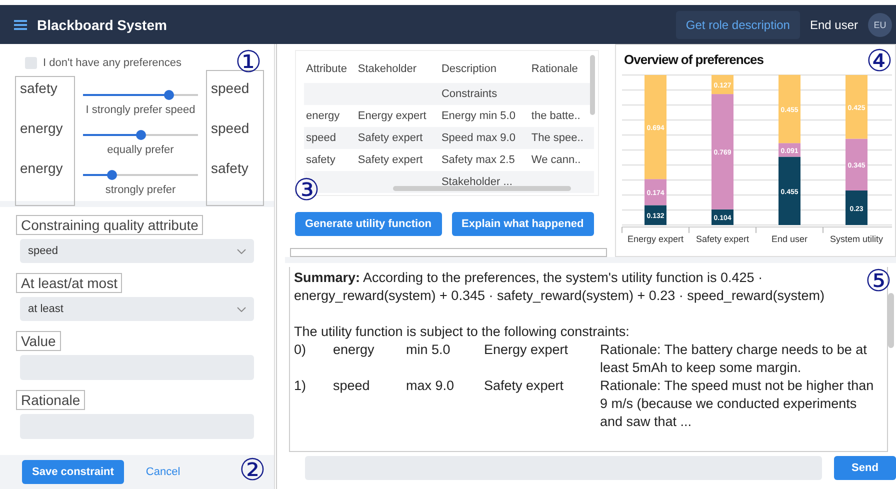  Describe the element at coordinates (31, 63) in the screenshot. I see `checkbox-icon` at that location.